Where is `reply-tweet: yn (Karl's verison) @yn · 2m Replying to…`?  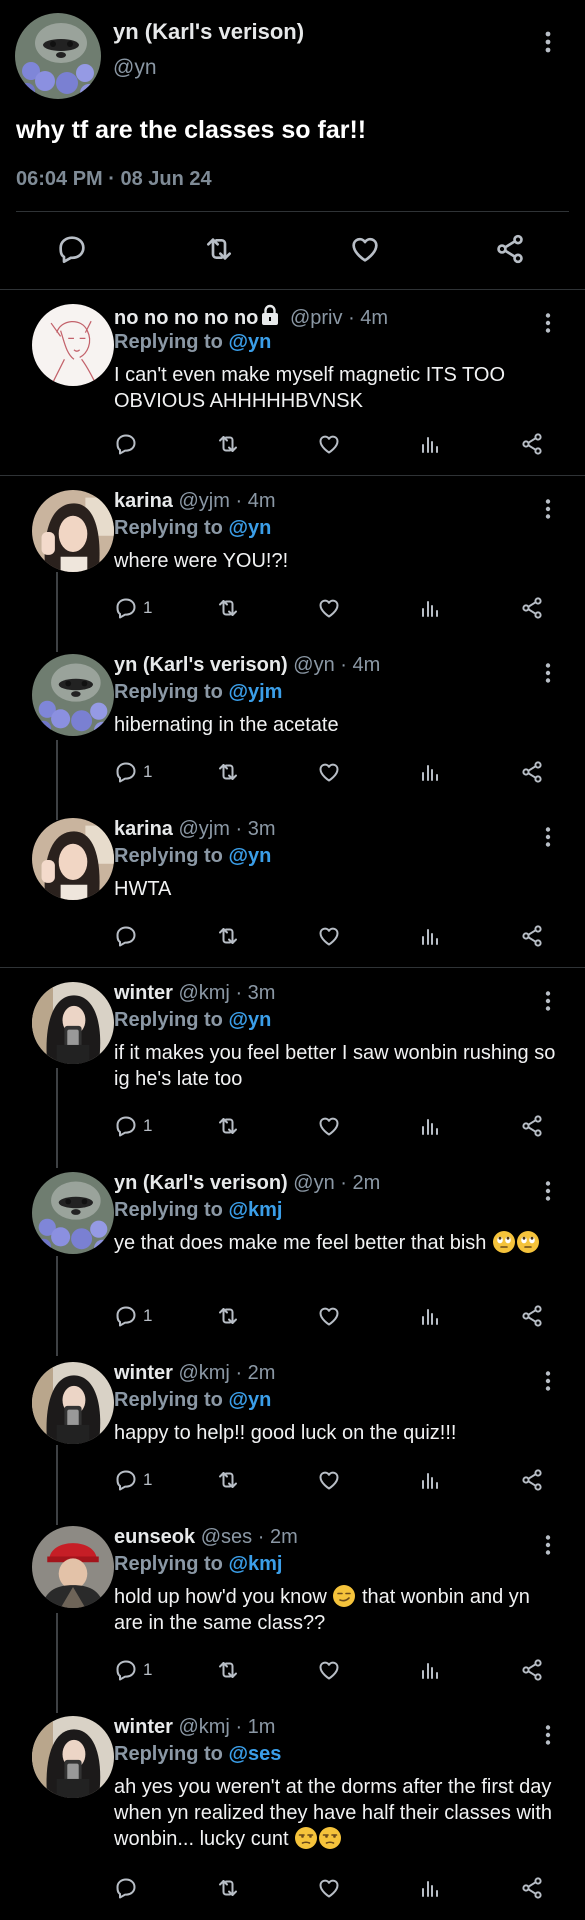
reply-tweet: yn (Karl's verison) @yn · 2m Replying to… is located at coordinates (292, 1253).